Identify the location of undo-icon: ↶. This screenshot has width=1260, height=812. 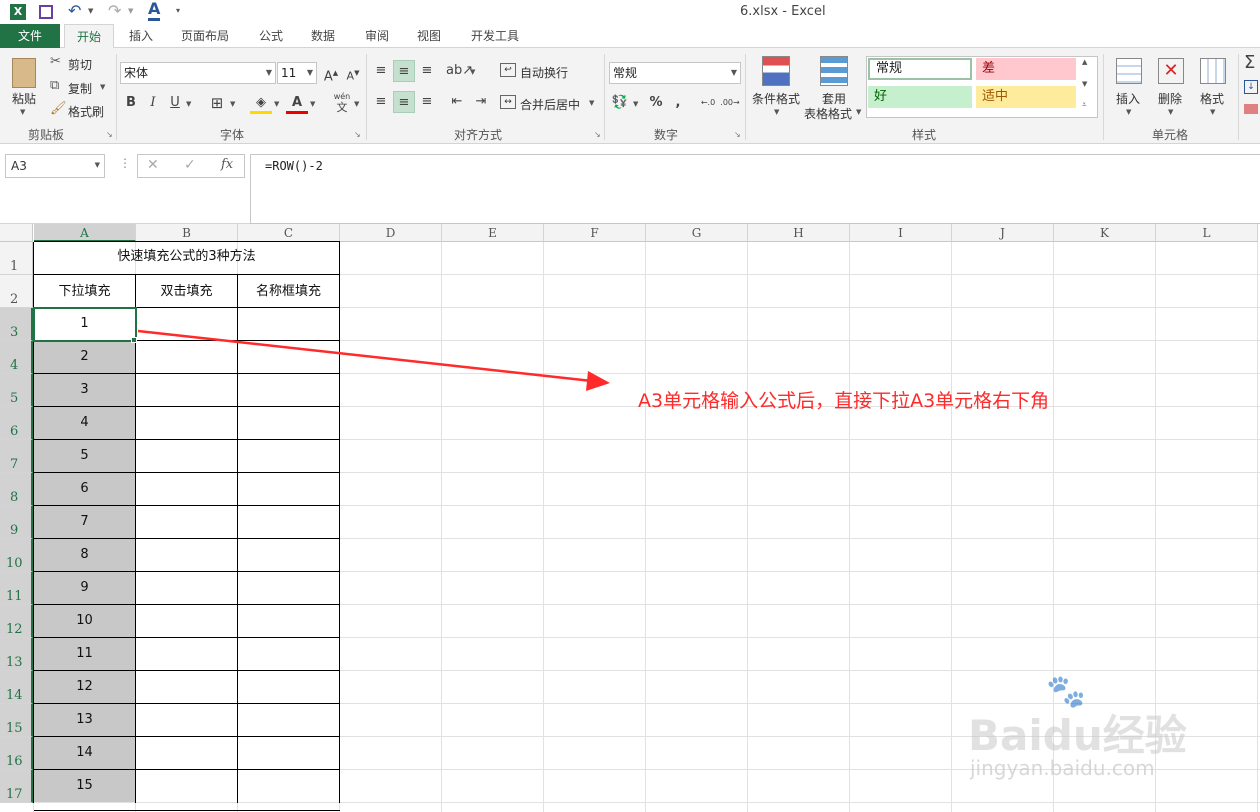
(74, 10).